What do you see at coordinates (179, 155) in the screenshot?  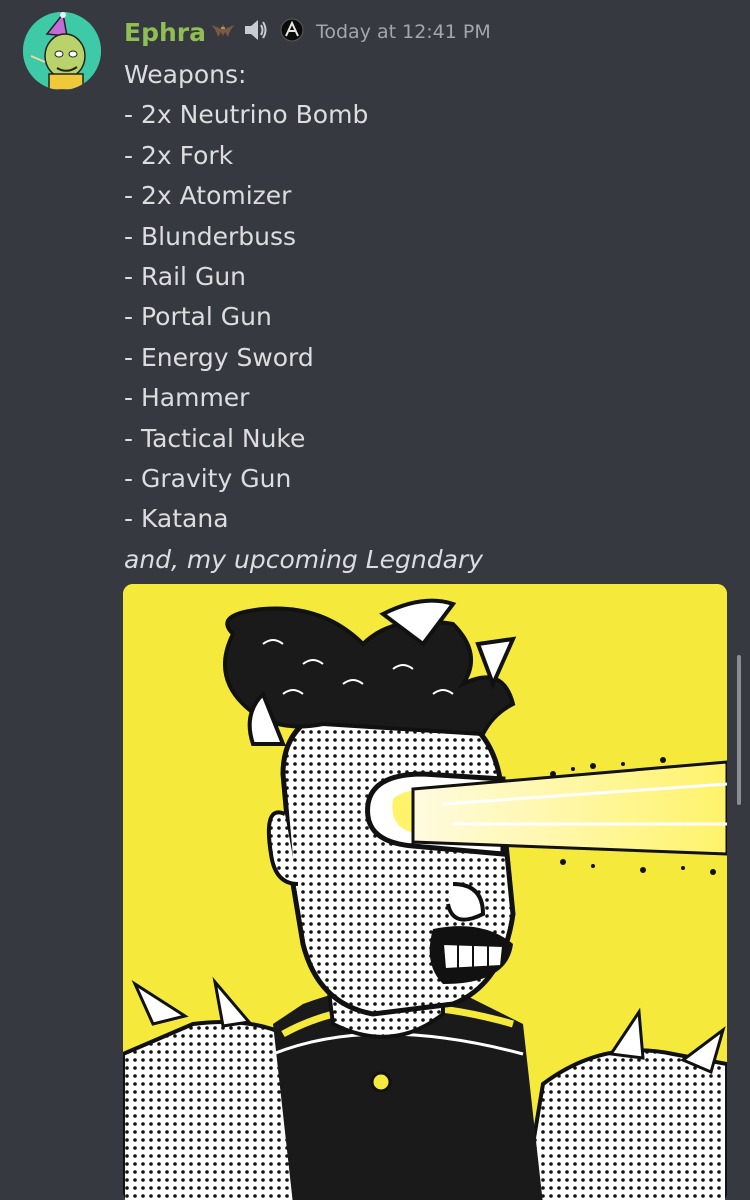 I see `list-item: - 2x Fork` at bounding box center [179, 155].